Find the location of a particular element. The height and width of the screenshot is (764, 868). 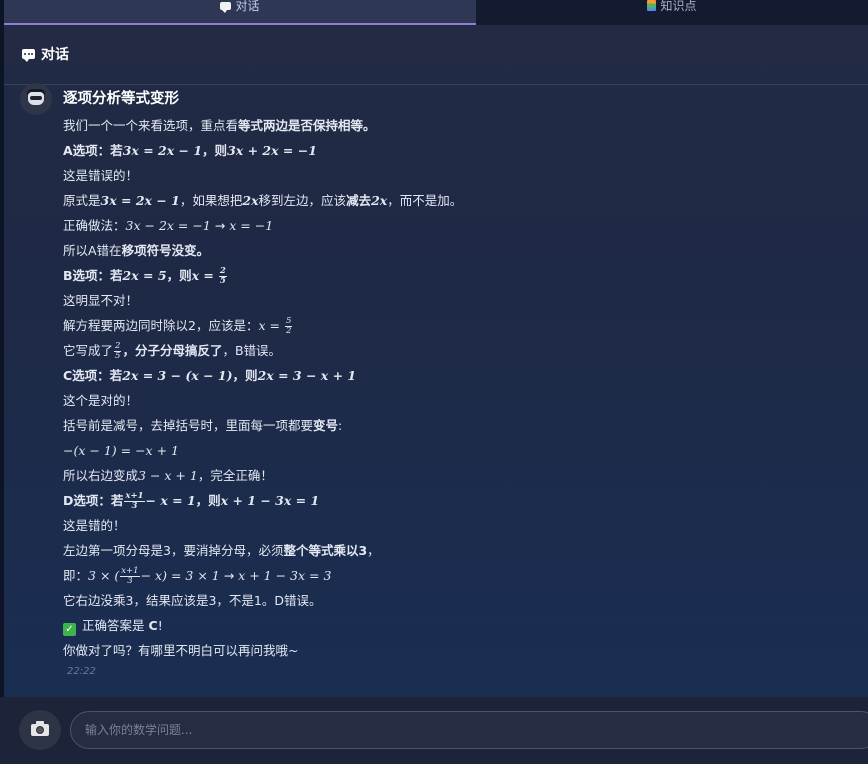

camera-icon is located at coordinates (40, 728).